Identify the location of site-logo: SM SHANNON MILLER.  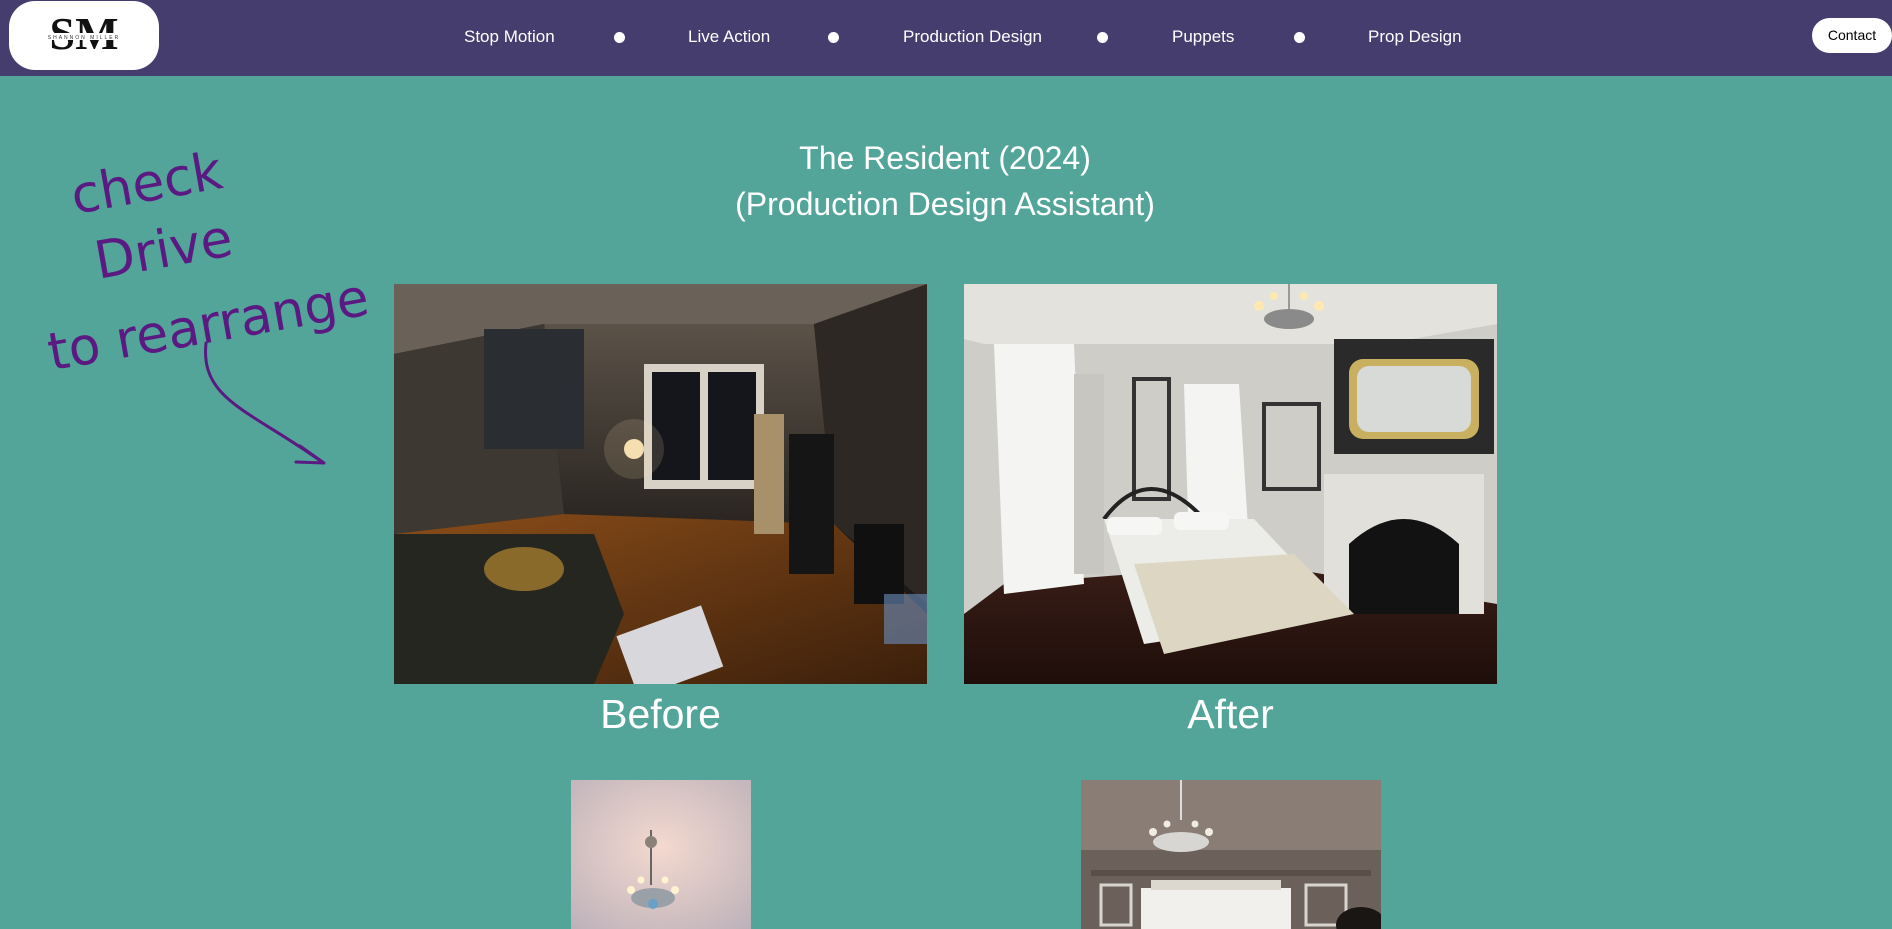
(84, 35).